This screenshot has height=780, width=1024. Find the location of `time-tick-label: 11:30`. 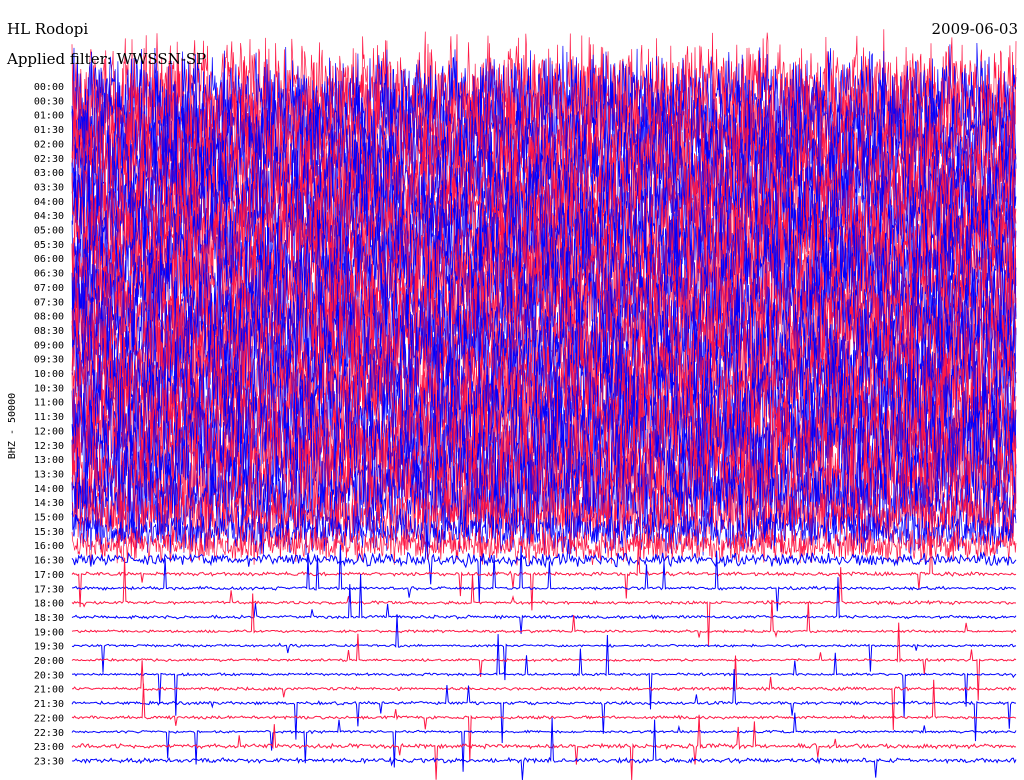

time-tick-label: 11:30 is located at coordinates (49, 417).